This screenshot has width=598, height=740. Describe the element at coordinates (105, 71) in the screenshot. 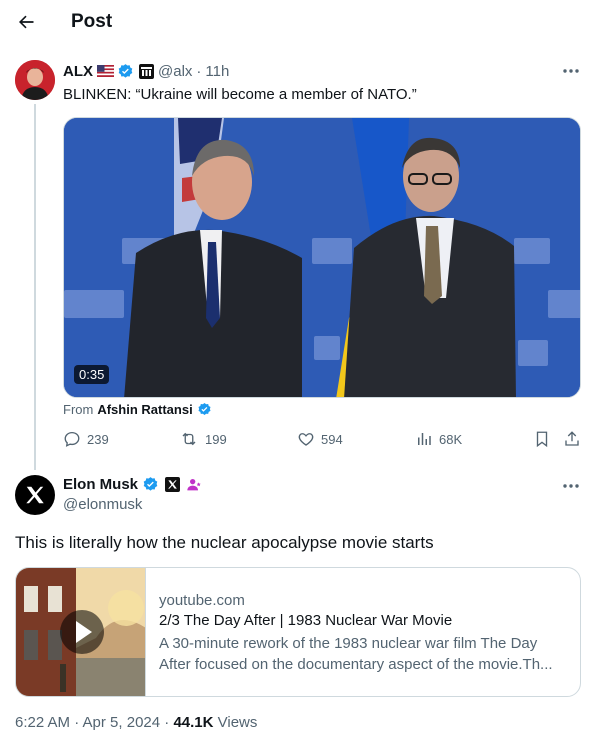

I see `us-flag-icon` at that location.